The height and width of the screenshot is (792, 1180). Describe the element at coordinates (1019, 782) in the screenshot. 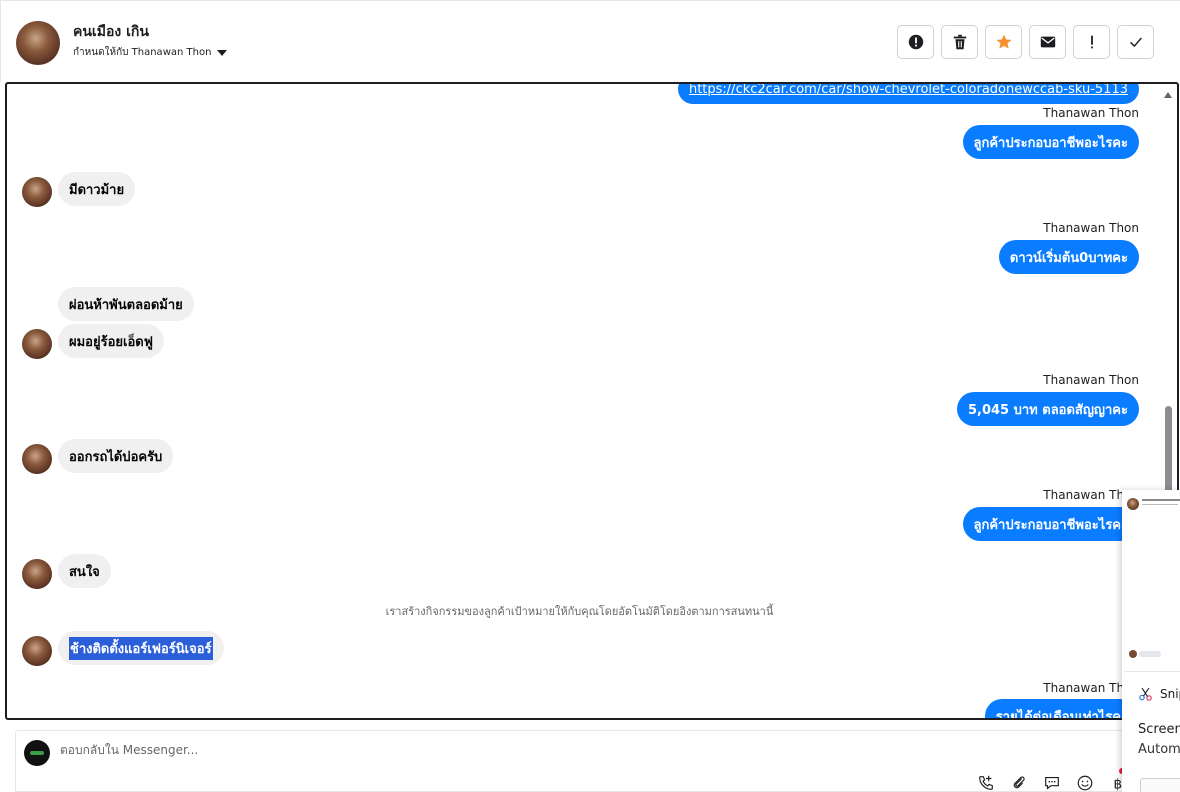

I see `paperclip-icon` at that location.